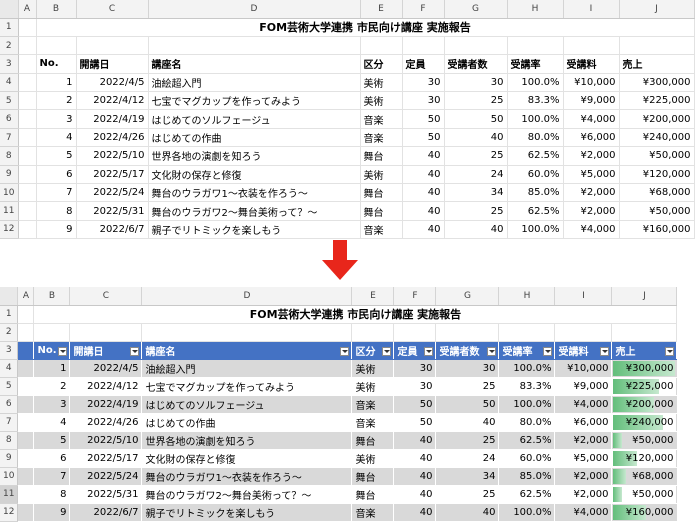  What do you see at coordinates (9, 101) in the screenshot?
I see `row-header: 5` at bounding box center [9, 101].